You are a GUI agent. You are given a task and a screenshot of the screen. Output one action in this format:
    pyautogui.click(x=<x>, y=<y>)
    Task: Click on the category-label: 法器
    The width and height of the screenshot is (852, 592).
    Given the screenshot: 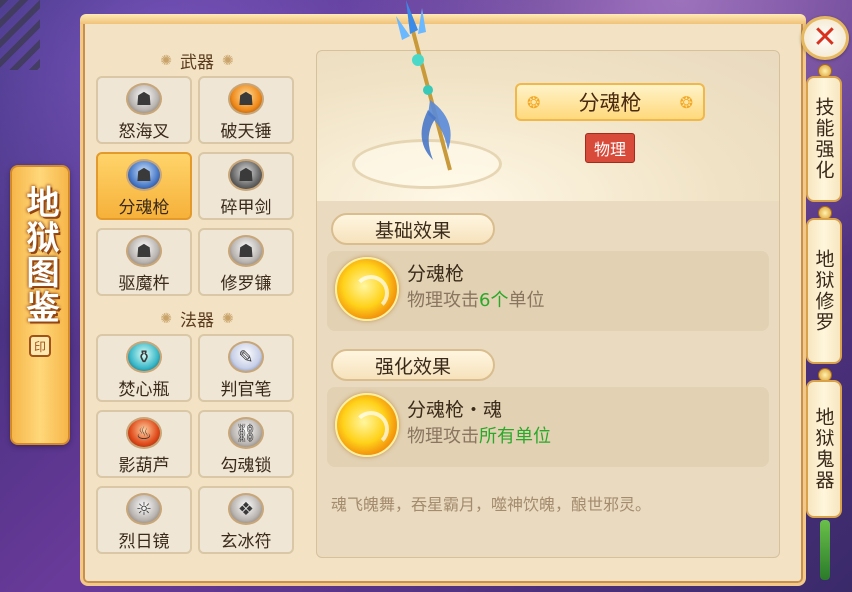 What is the action you would take?
    pyautogui.click(x=197, y=321)
    